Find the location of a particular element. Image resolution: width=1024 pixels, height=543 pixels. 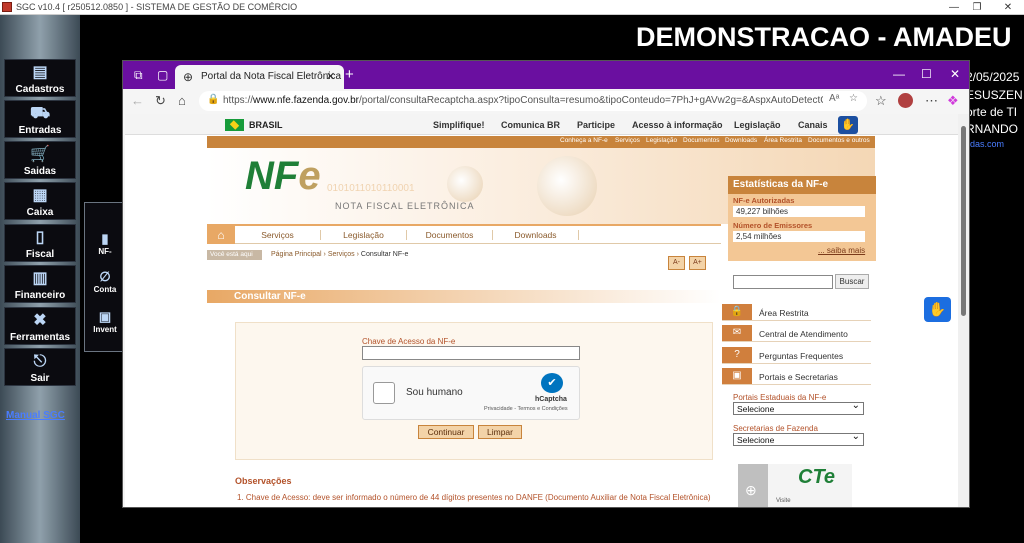

close-icon: ✕ is located at coordinates (1004, 7).